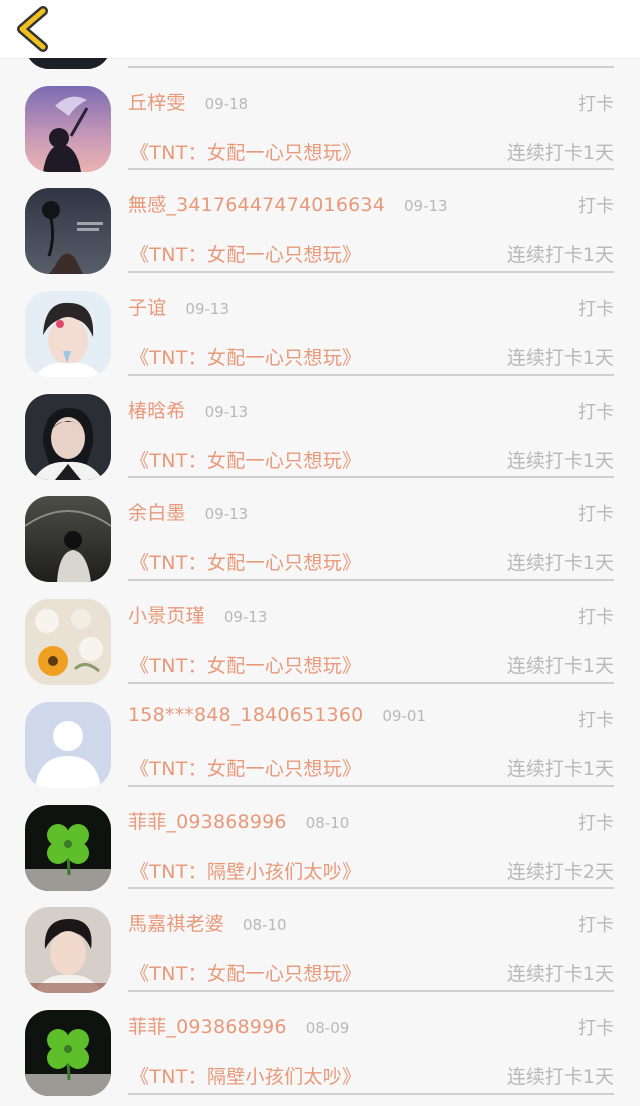 Image resolution: width=640 pixels, height=1106 pixels. Describe the element at coordinates (320, 941) in the screenshot. I see `list-item: 馬嘉祺老婆 08-10 打卡 《TNT：女配一心只想玩》 连续打卡1天` at that location.